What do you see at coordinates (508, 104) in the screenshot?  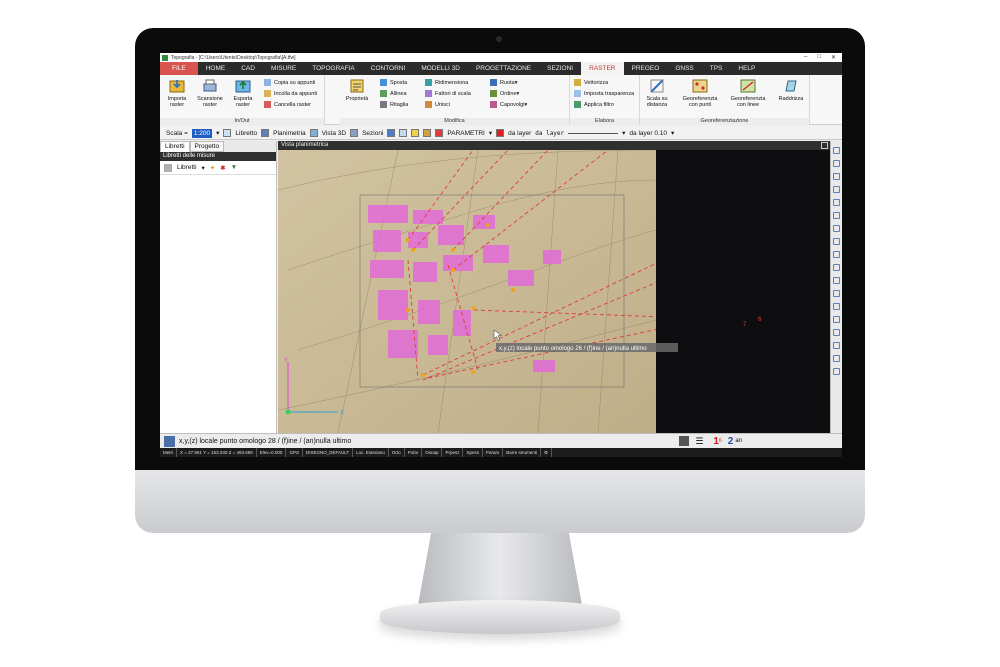 I see `capovolgi-button: Capovolgi ▾` at bounding box center [508, 104].